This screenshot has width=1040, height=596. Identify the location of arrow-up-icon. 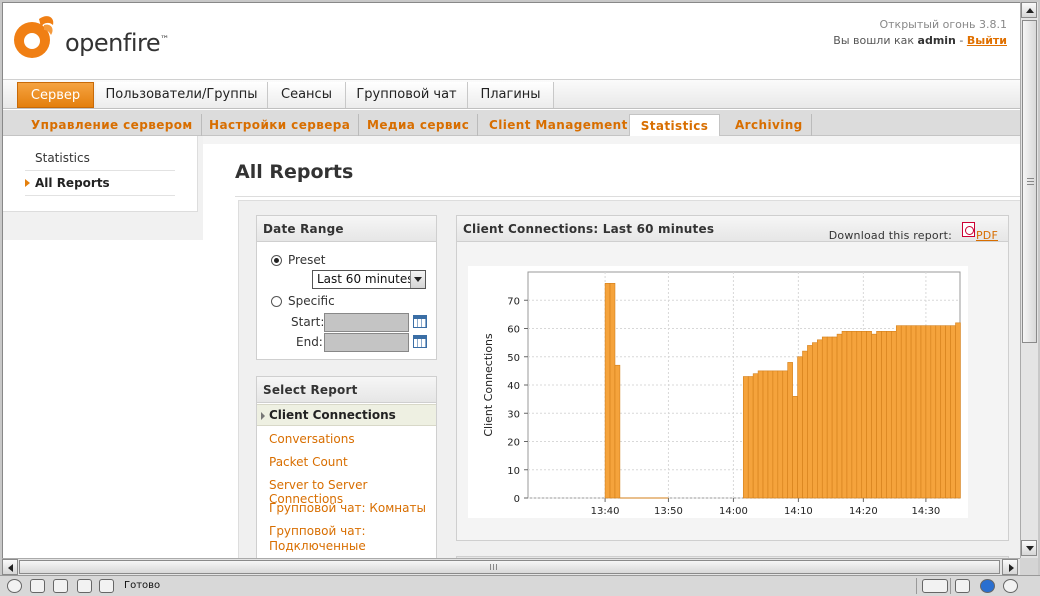
(1030, 10).